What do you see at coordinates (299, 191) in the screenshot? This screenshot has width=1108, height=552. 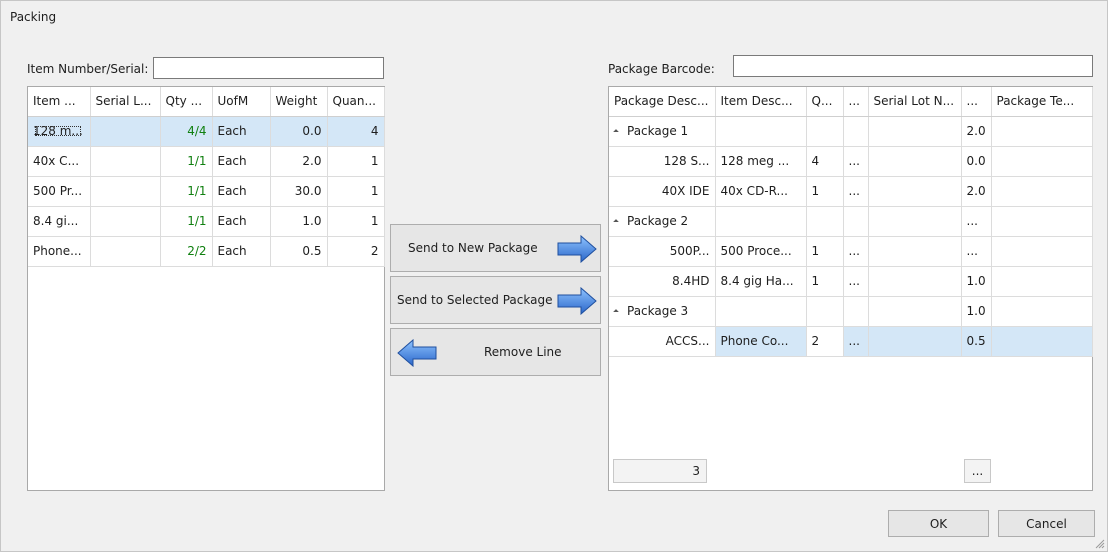 I see `weight-cell: 30.0` at bounding box center [299, 191].